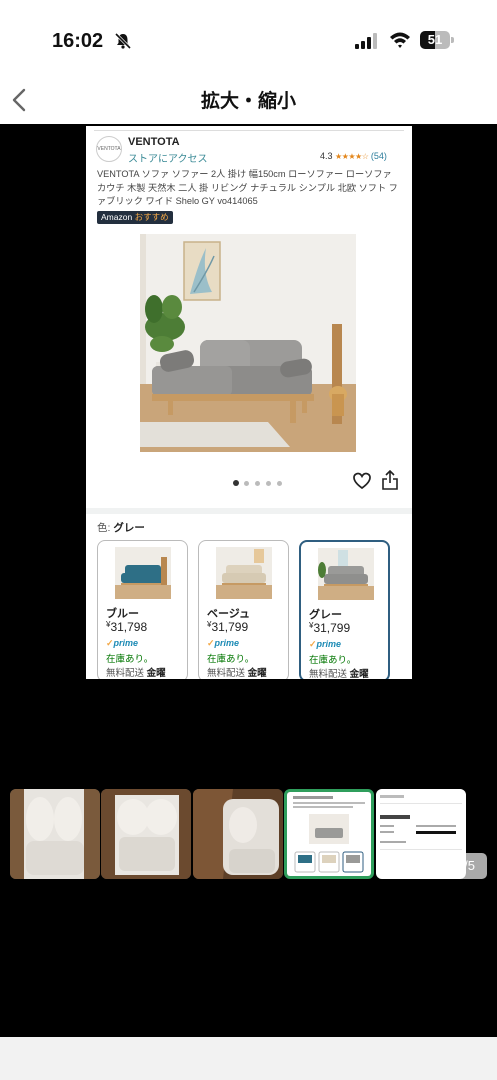  I want to click on amazon-recommend-badge: Amazon おすすめ, so click(135, 217).